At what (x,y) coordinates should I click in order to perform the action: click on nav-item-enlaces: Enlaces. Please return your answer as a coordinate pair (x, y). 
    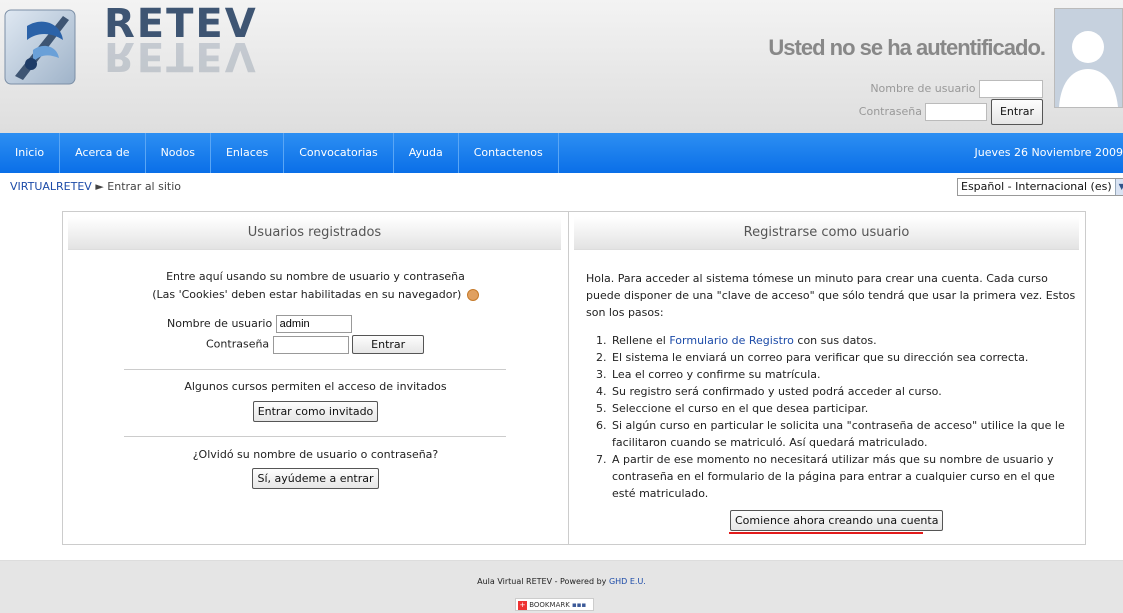
    Looking at the image, I should click on (248, 153).